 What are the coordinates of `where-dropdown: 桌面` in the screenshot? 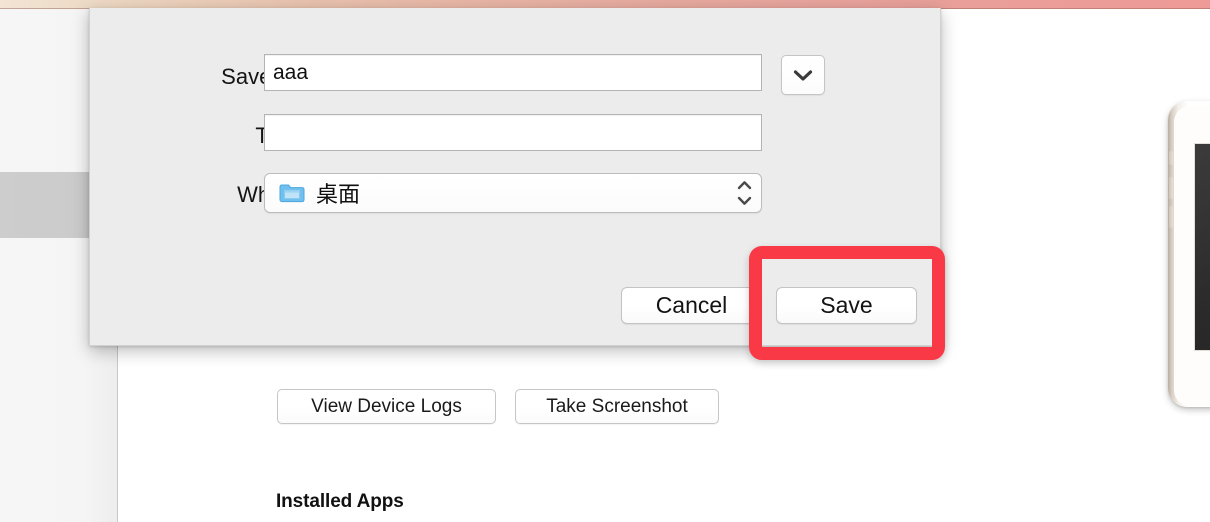 It's located at (513, 193).